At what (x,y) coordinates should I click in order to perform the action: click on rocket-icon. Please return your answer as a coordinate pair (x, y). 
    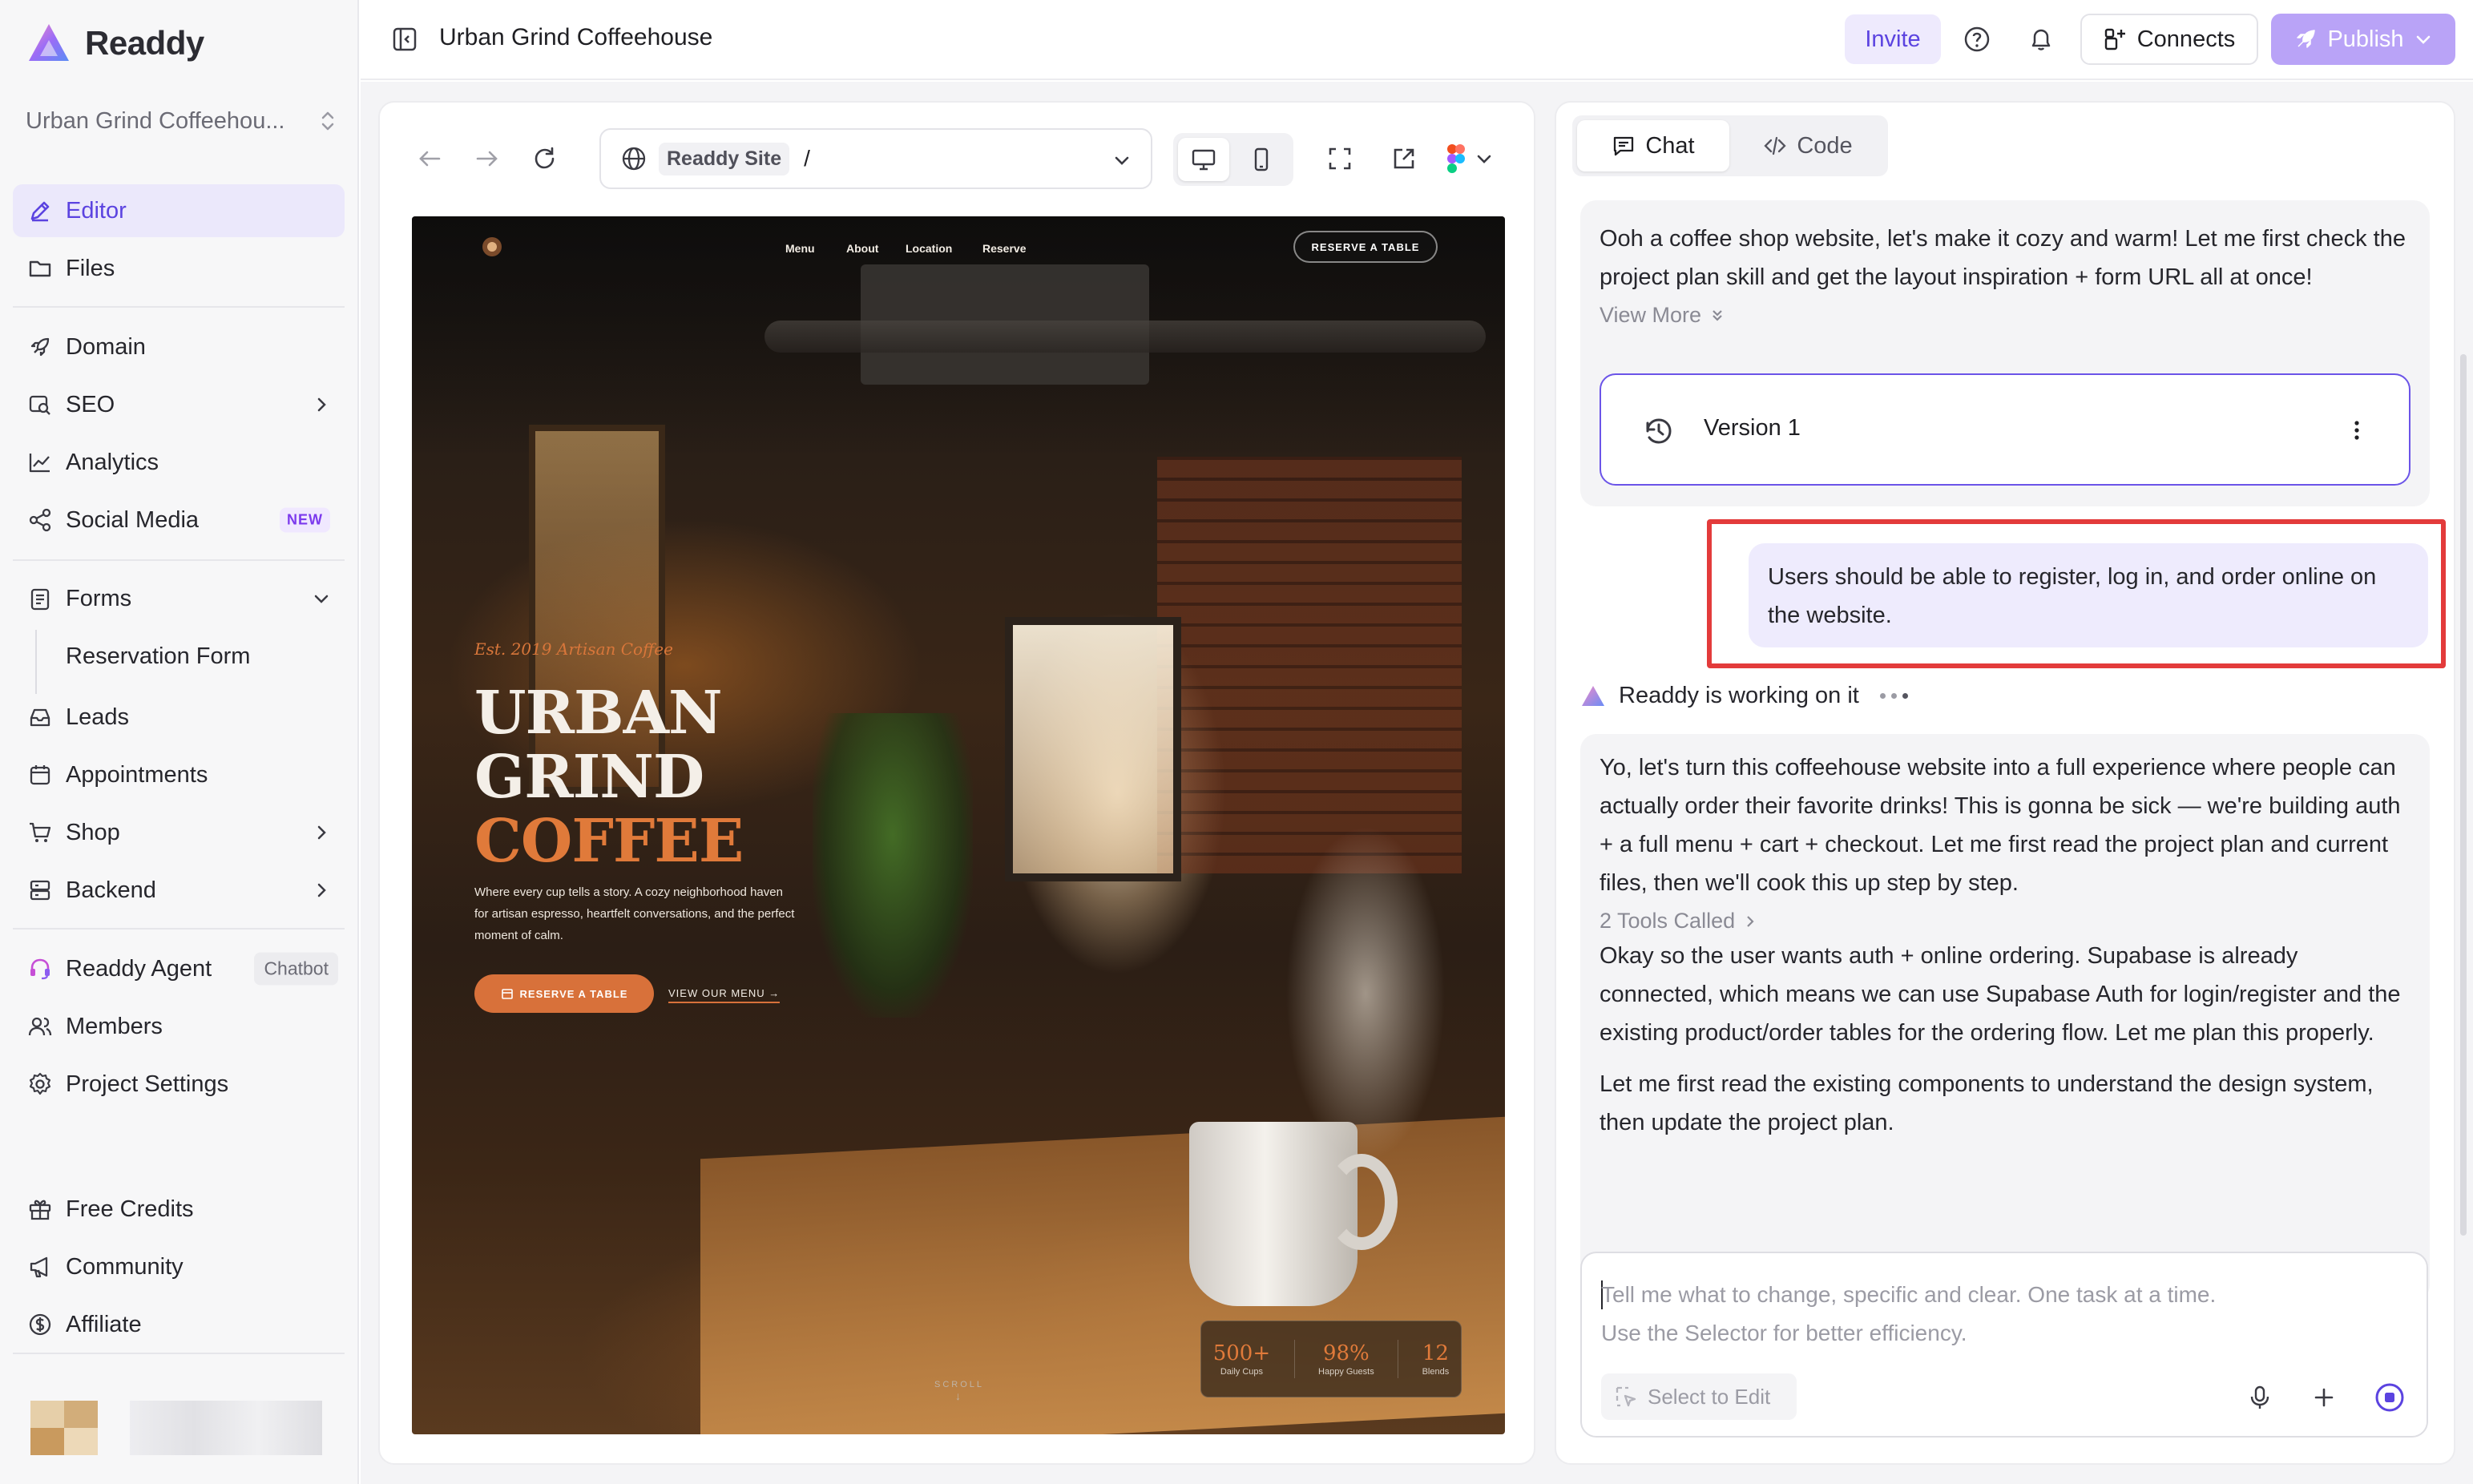
    Looking at the image, I should click on (40, 347).